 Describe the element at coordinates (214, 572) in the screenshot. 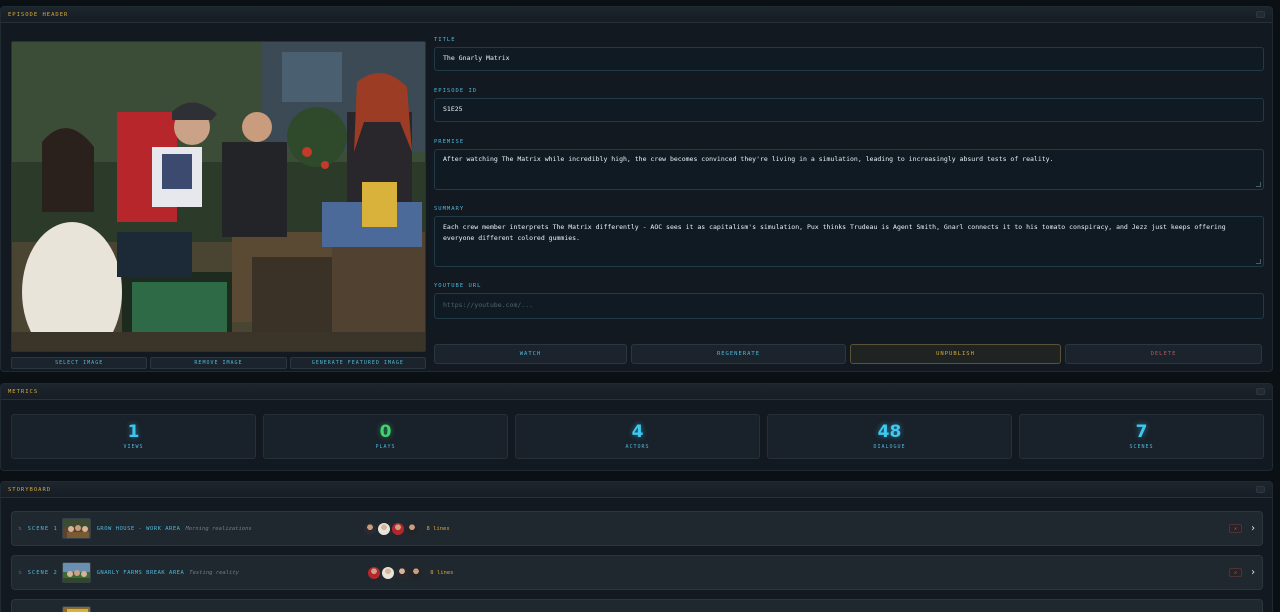

I see `scene-subtitle: Testing reality` at that location.